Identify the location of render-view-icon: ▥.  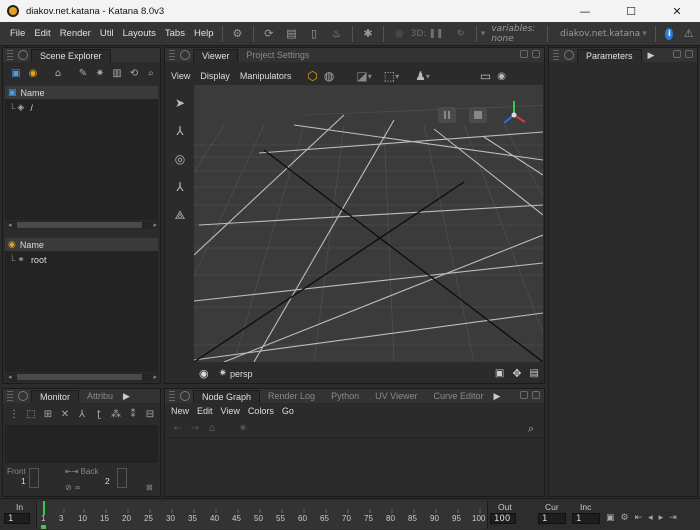
(117, 74).